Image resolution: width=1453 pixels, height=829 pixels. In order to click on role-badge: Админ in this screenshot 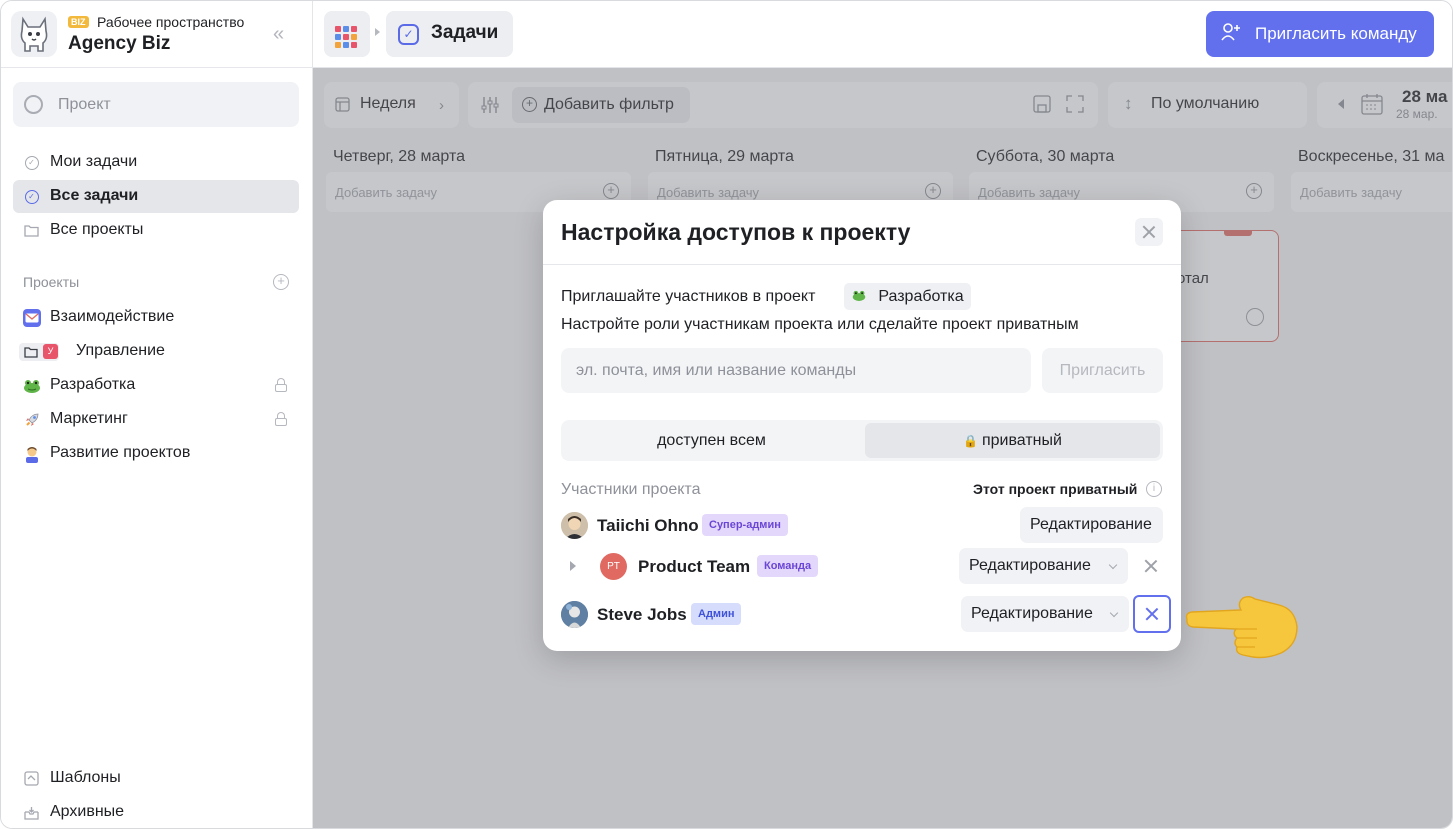, I will do `click(716, 614)`.